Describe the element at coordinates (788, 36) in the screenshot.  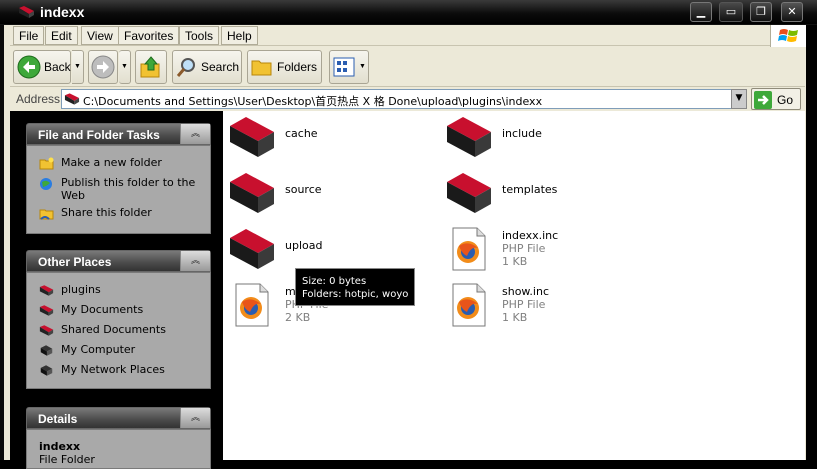
I see `windows-logo-icon` at that location.